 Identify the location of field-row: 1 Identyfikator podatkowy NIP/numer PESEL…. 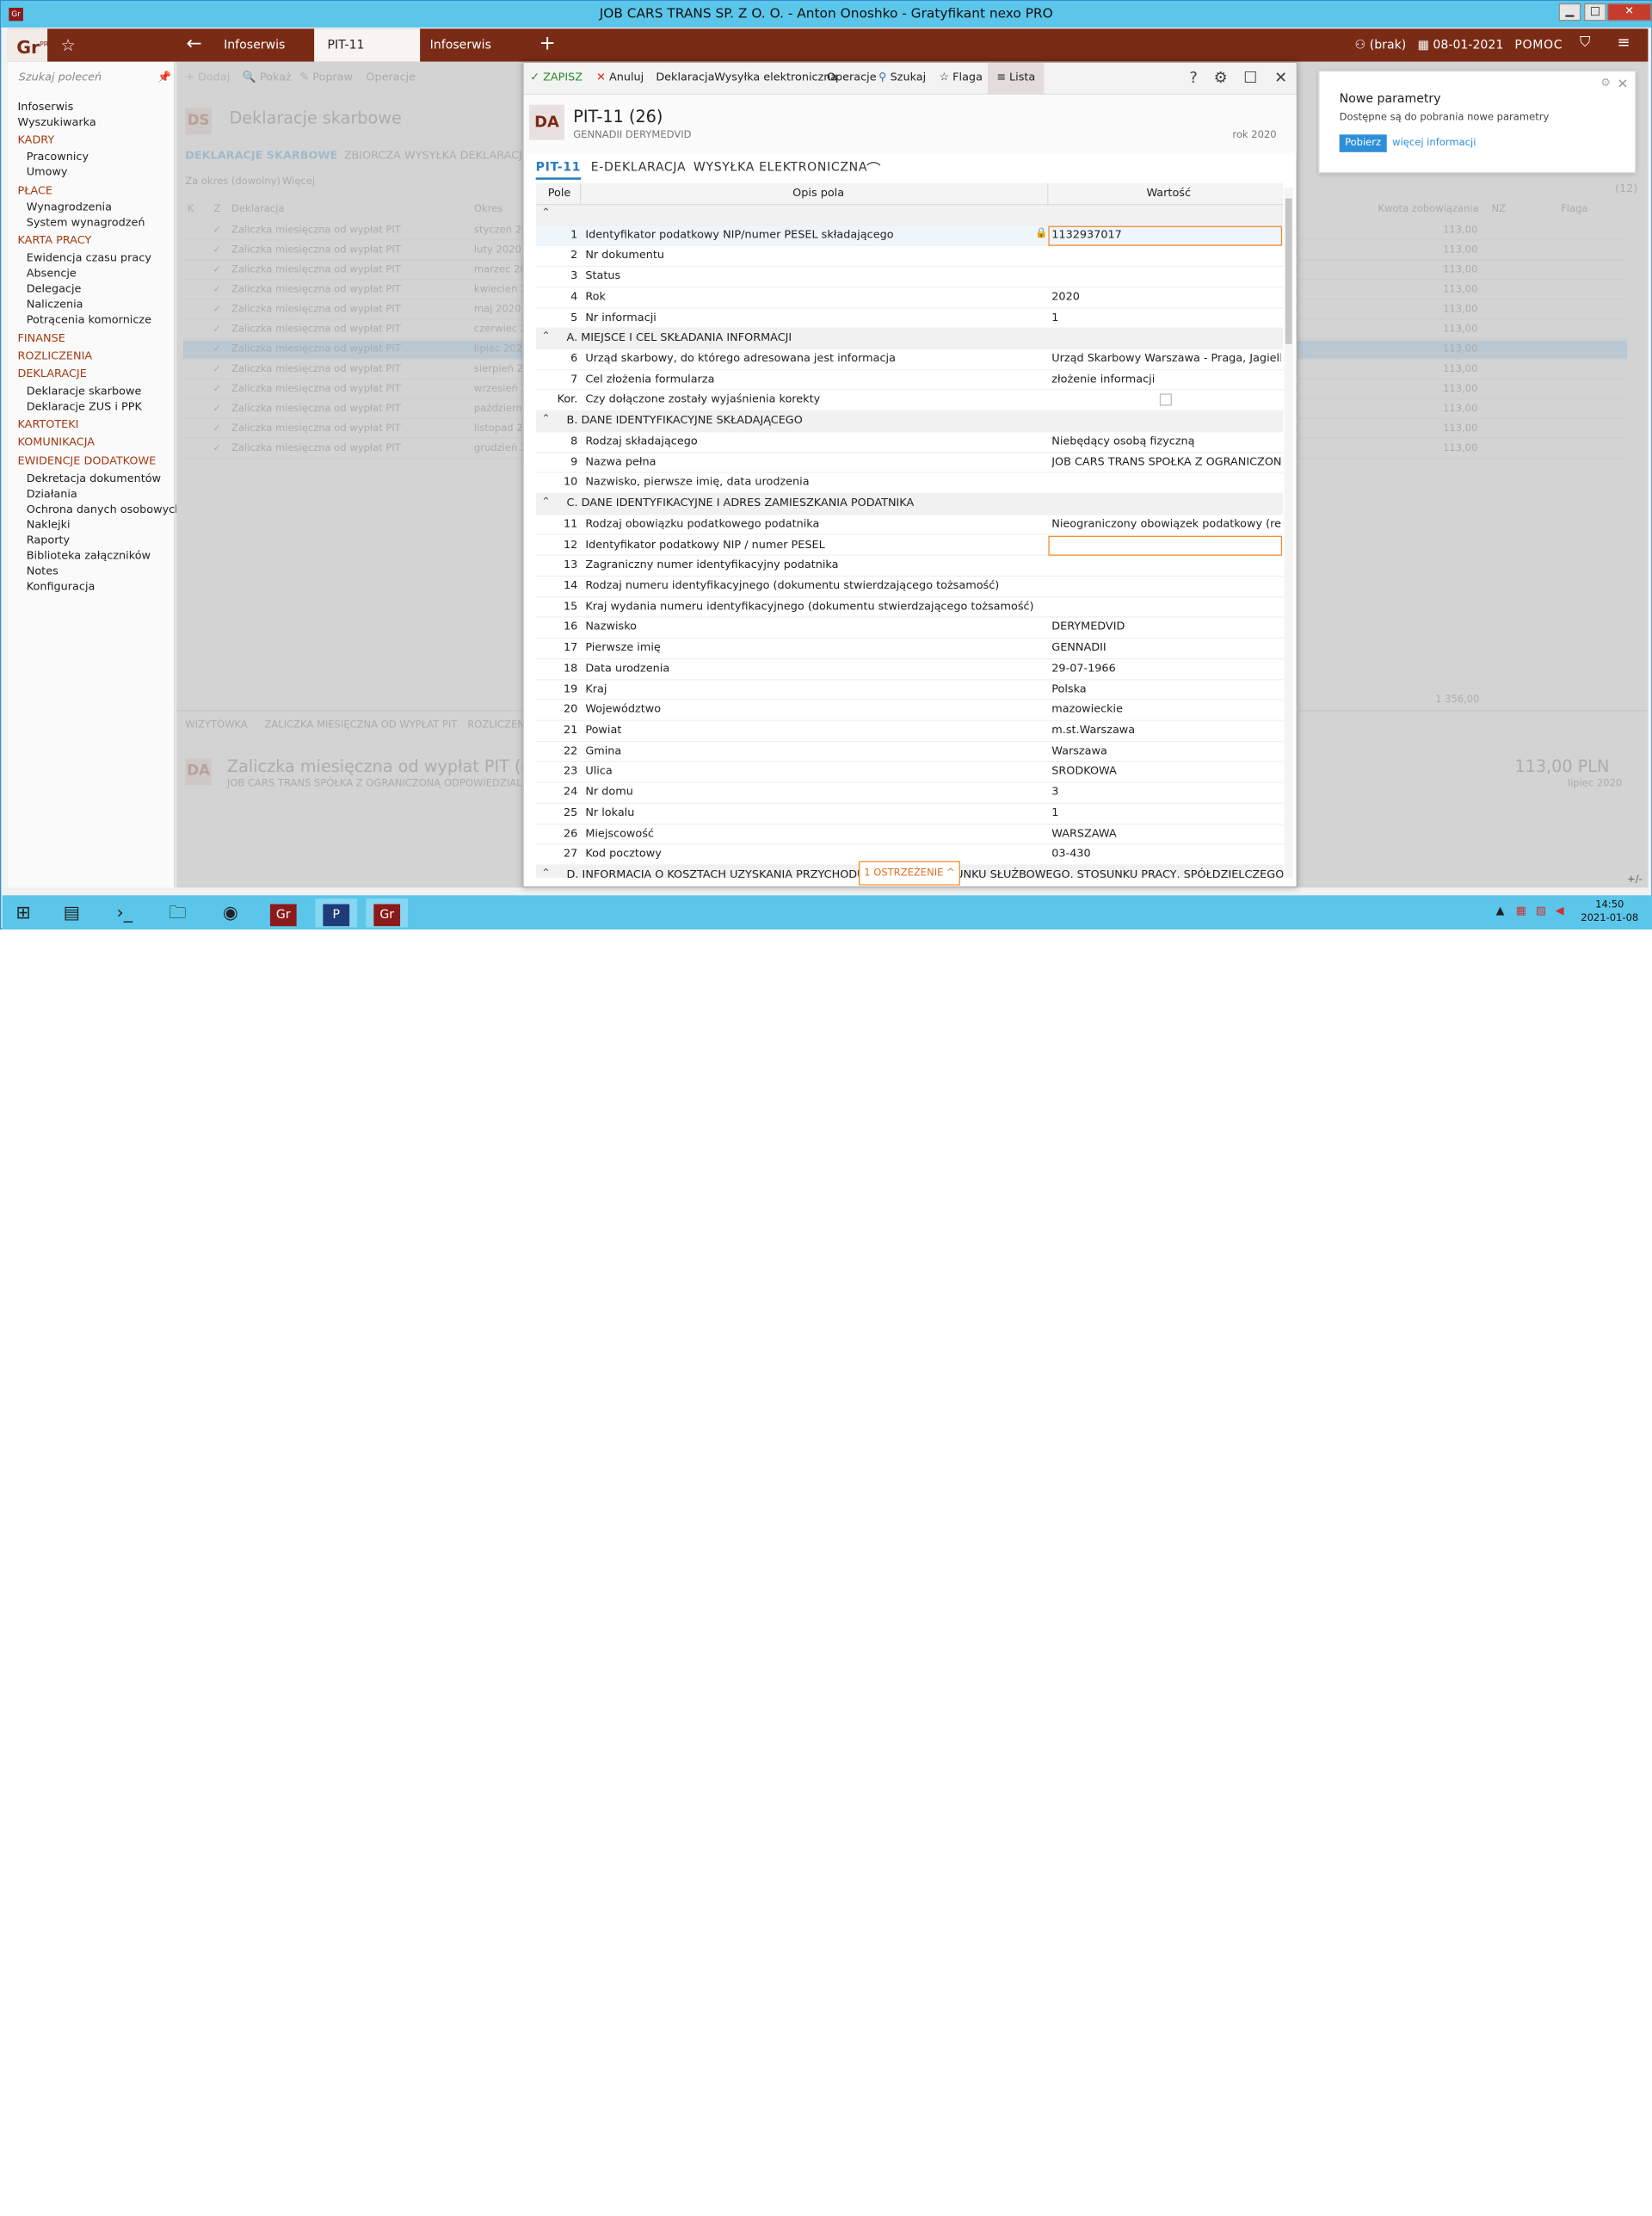
(910, 236).